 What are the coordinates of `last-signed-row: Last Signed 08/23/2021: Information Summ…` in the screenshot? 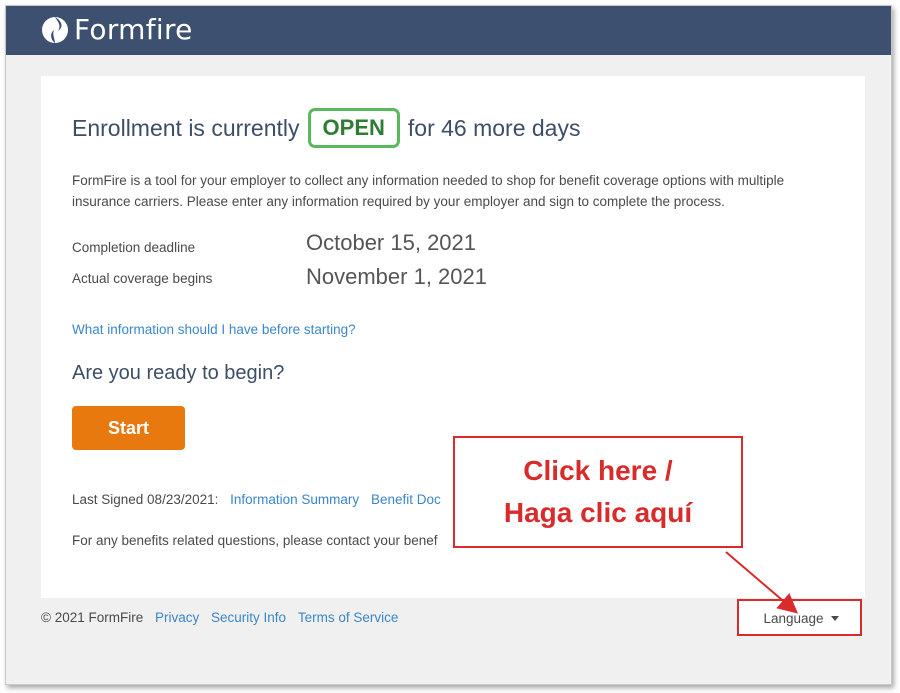 It's located at (256, 499).